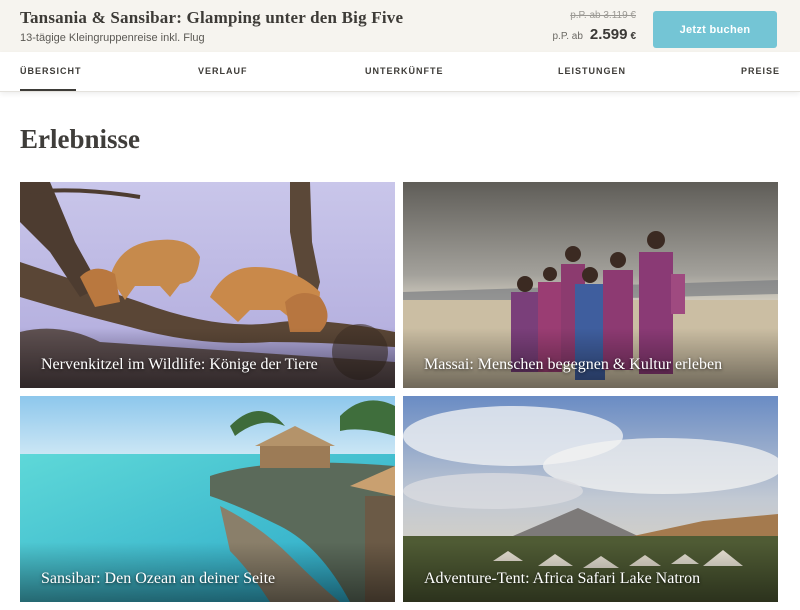 The image size is (800, 610). What do you see at coordinates (633, 36) in the screenshot?
I see `price-currency: €` at bounding box center [633, 36].